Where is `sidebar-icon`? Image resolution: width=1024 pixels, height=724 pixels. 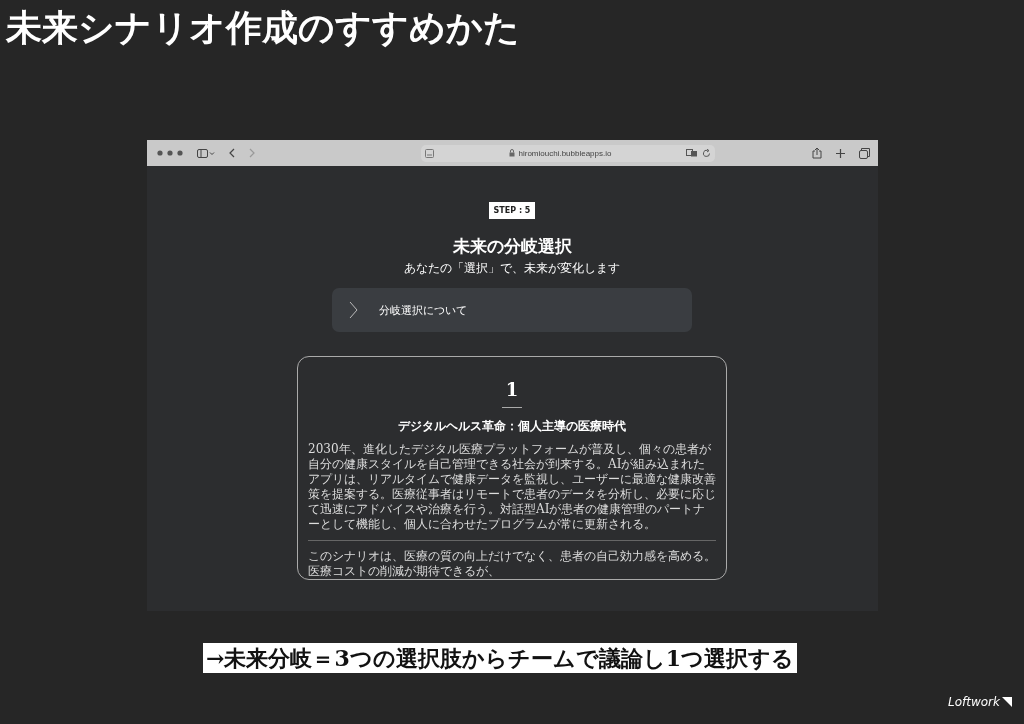
sidebar-icon is located at coordinates (205, 153).